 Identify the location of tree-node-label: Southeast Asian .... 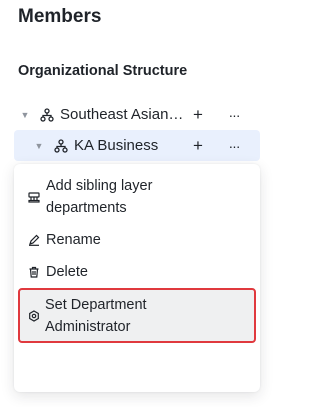
(122, 114).